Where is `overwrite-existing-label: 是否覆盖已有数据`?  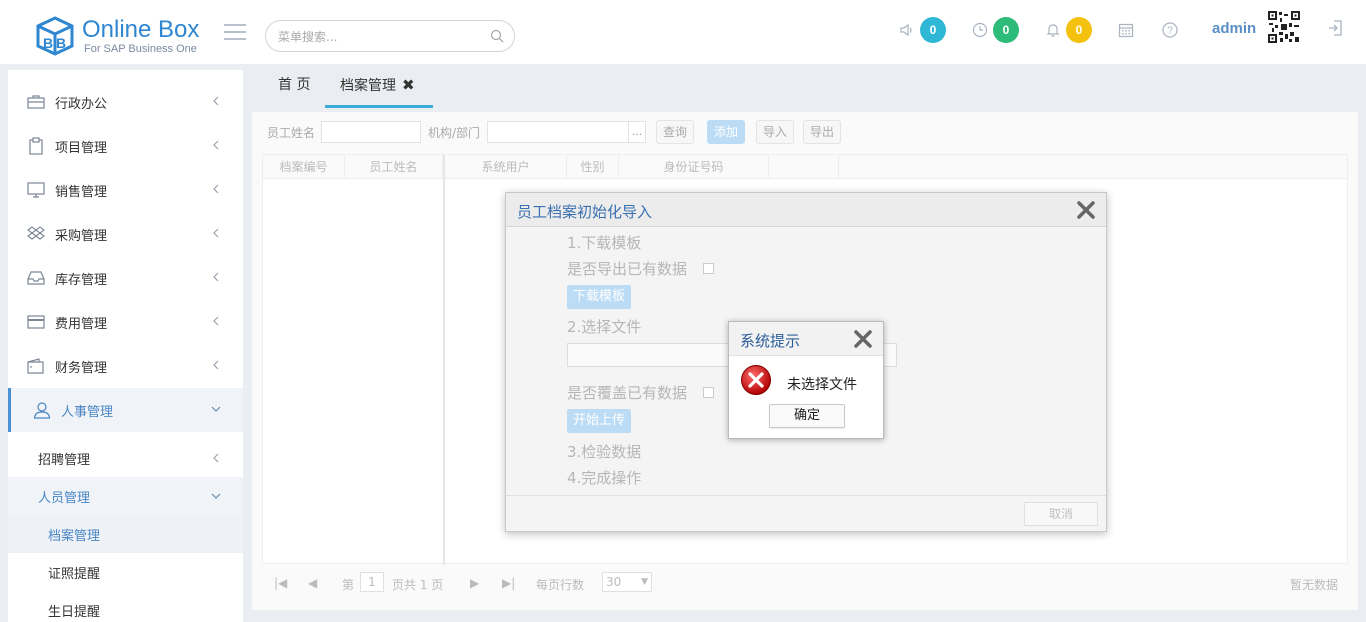
overwrite-existing-label: 是否覆盖已有数据 is located at coordinates (627, 393).